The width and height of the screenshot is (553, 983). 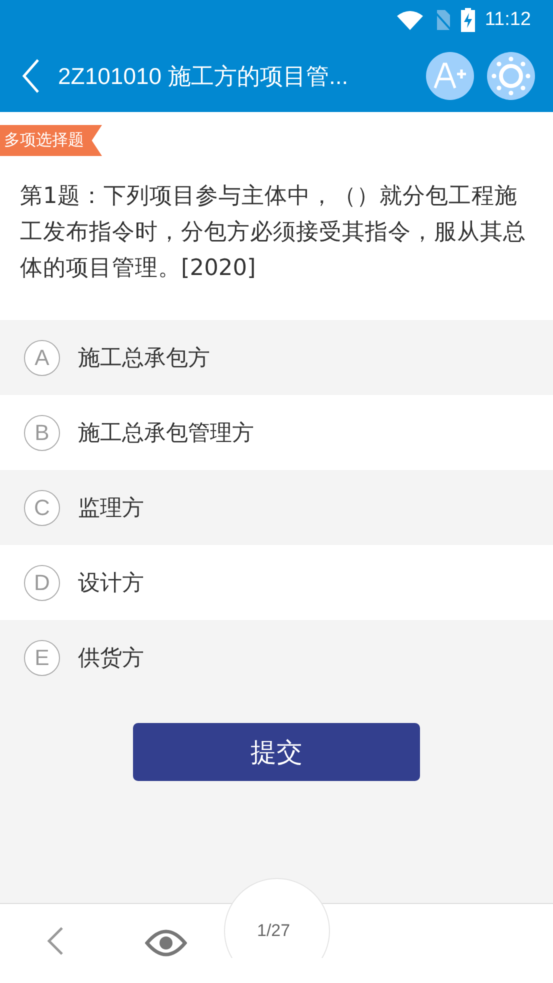 I want to click on option-letter-circle: A, so click(x=42, y=358).